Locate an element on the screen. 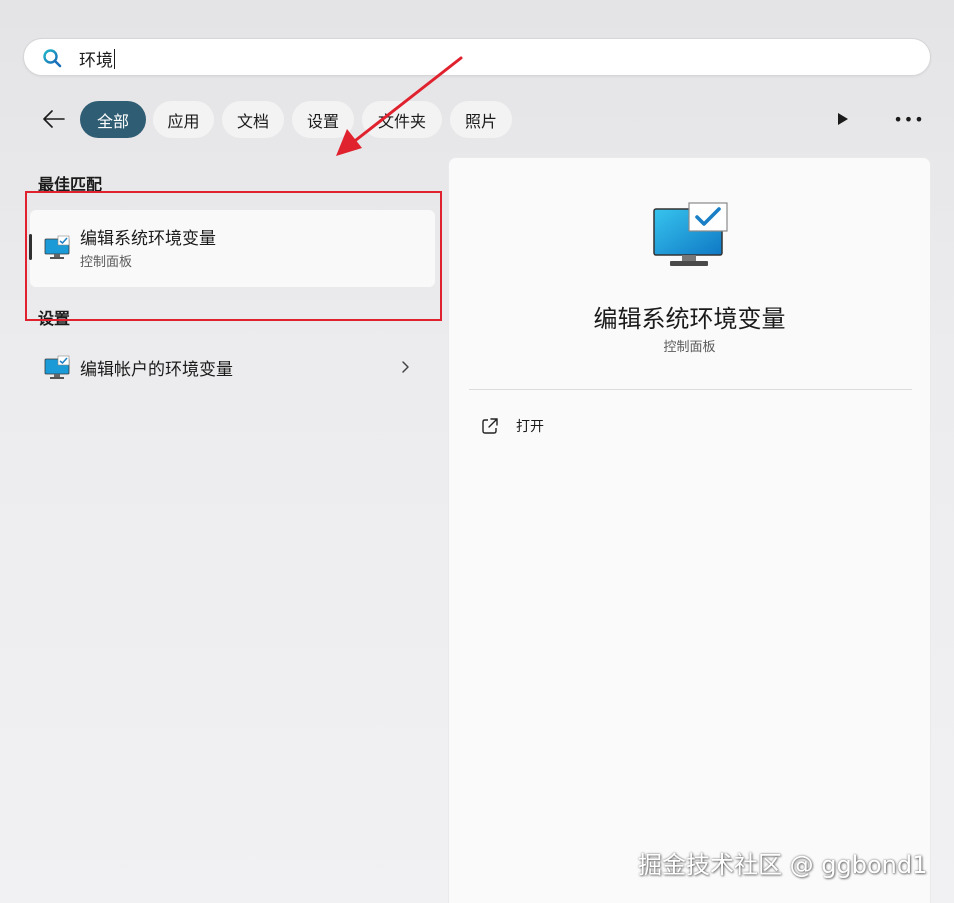  filter-chip-all: 全部 is located at coordinates (113, 119).